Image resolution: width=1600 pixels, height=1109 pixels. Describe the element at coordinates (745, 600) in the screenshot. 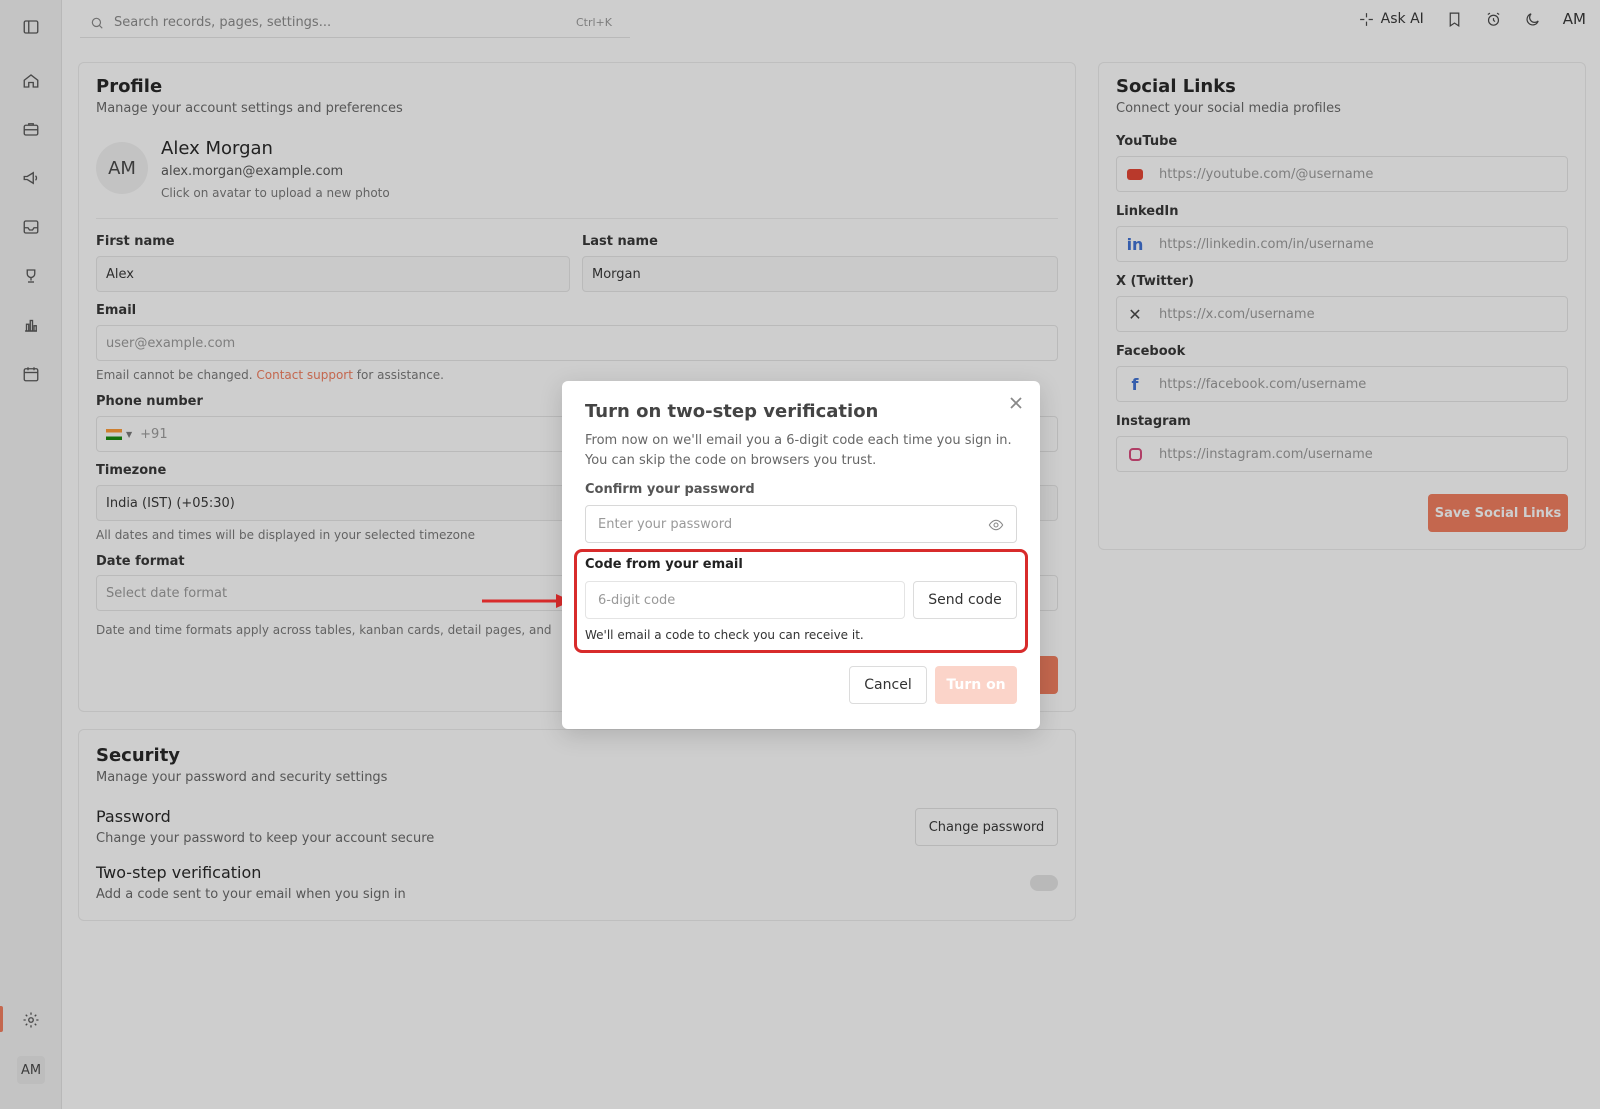

I see `code-input: 6-digit code` at that location.